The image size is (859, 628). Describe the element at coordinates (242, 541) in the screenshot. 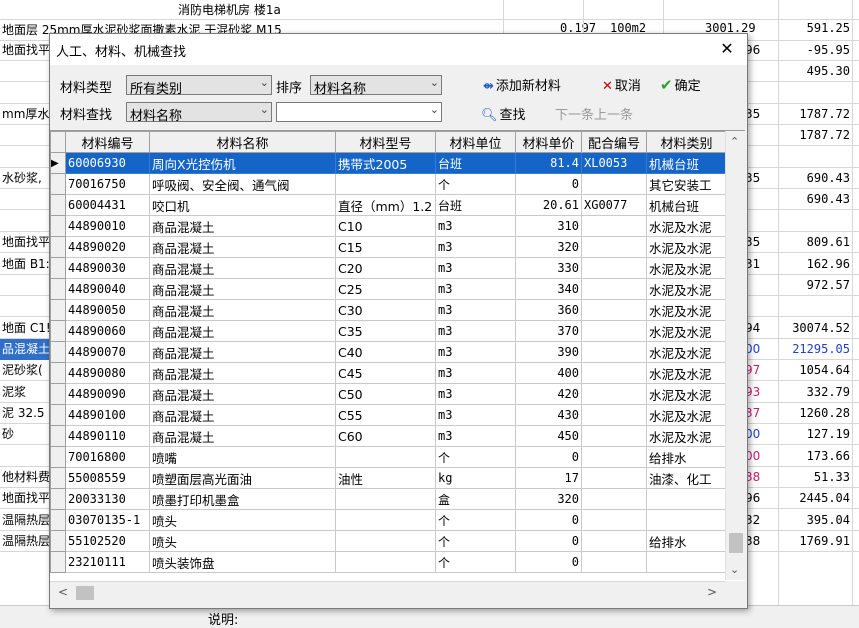

I see `cell-name: 喷头` at that location.